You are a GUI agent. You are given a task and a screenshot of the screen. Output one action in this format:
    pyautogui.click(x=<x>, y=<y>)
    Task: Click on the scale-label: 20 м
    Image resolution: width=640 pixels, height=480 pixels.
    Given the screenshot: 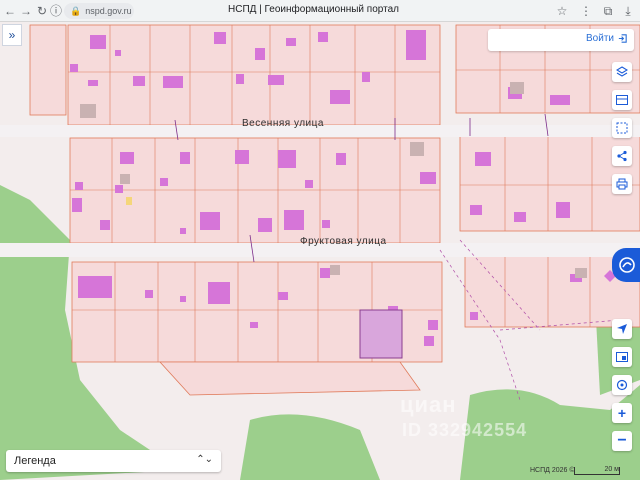 What is the action you would take?
    pyautogui.click(x=611, y=469)
    